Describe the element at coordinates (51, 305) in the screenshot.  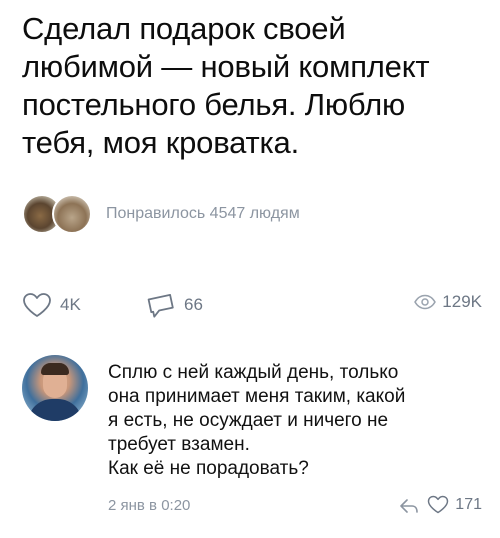
I see `like-button: 4K` at that location.